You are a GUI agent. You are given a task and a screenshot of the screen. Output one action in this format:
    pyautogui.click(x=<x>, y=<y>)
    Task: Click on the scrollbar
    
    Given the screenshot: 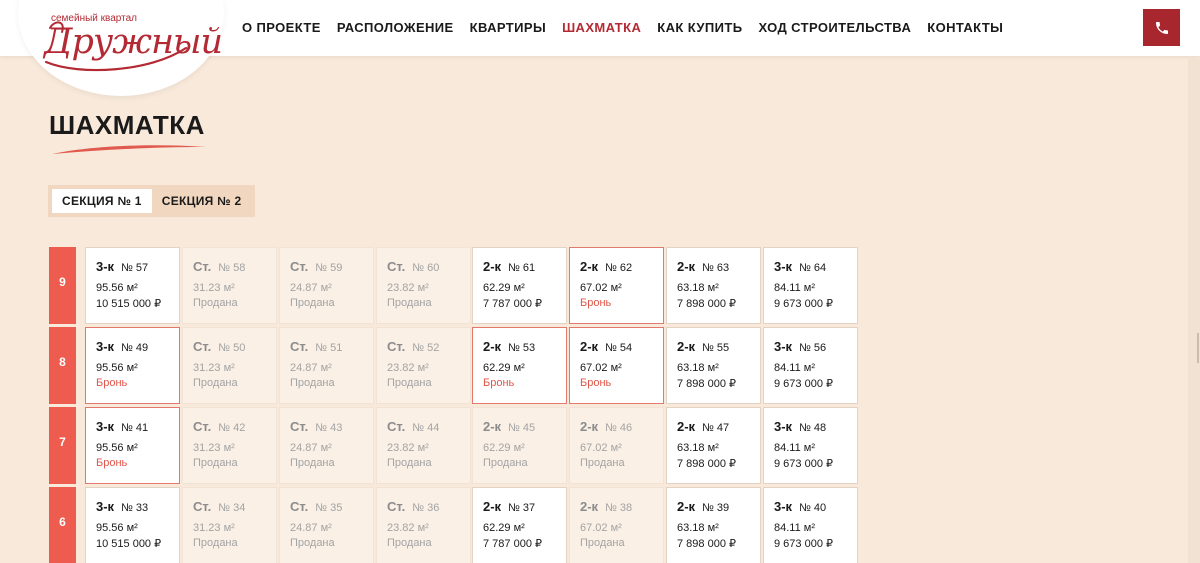 What is the action you would take?
    pyautogui.click(x=1194, y=310)
    